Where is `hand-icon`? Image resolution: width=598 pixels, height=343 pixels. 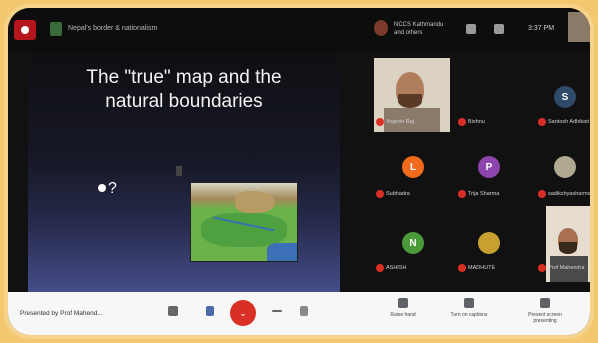
hand-icon is located at coordinates (403, 303).